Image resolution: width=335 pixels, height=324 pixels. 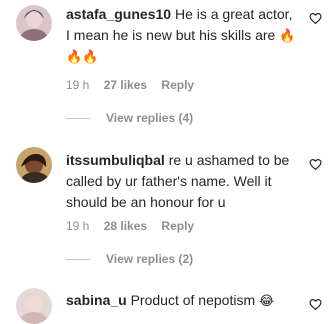 I want to click on view-replies-button: View replies (4), so click(x=129, y=118).